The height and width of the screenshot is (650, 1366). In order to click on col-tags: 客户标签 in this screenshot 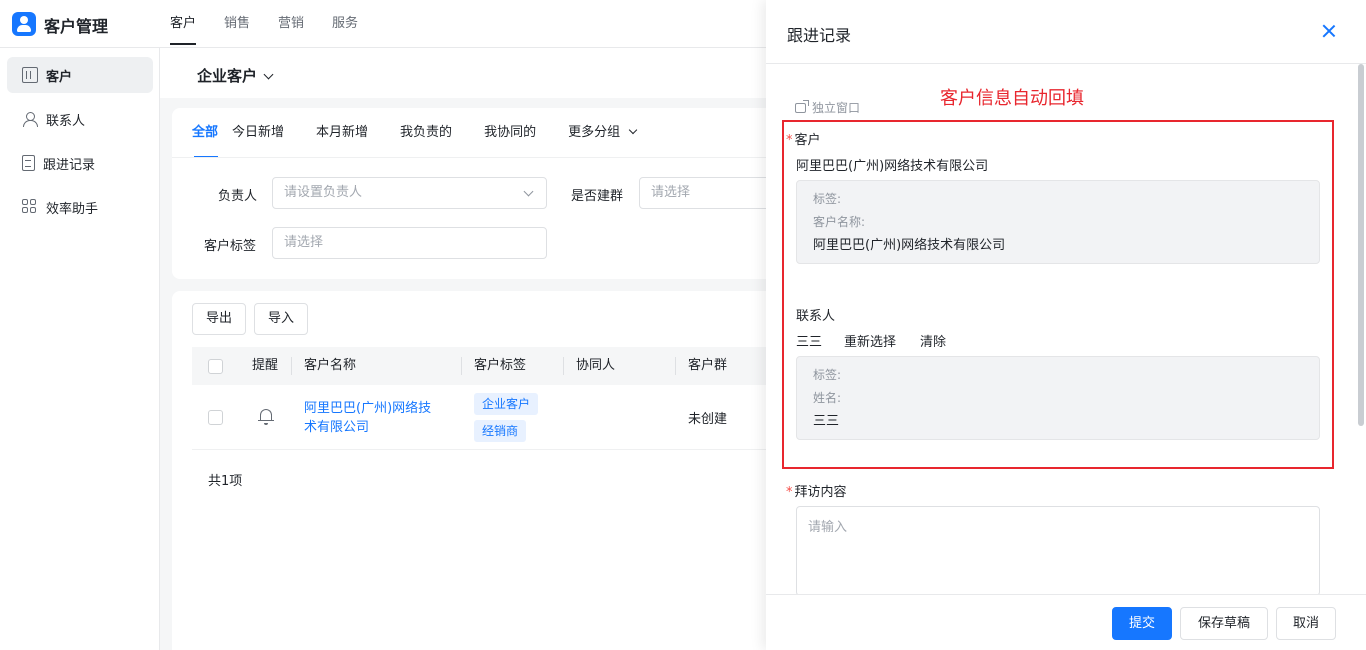, I will do `click(500, 365)`.